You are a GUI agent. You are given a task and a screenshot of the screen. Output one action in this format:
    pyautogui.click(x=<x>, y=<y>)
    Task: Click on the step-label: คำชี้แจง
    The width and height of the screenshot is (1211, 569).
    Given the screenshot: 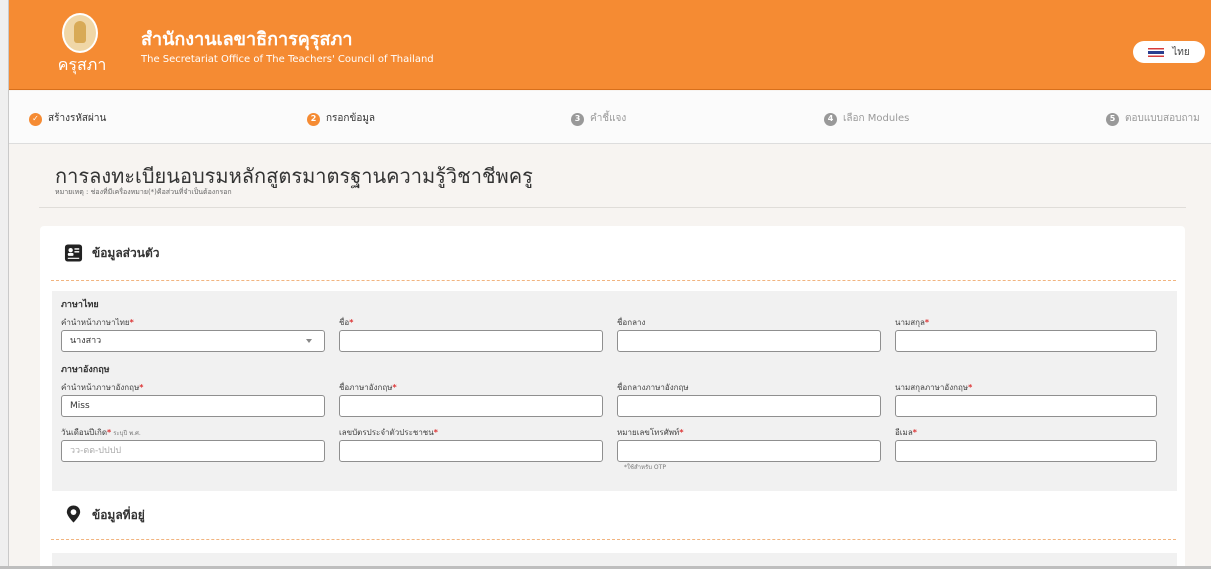 What is the action you would take?
    pyautogui.click(x=608, y=118)
    